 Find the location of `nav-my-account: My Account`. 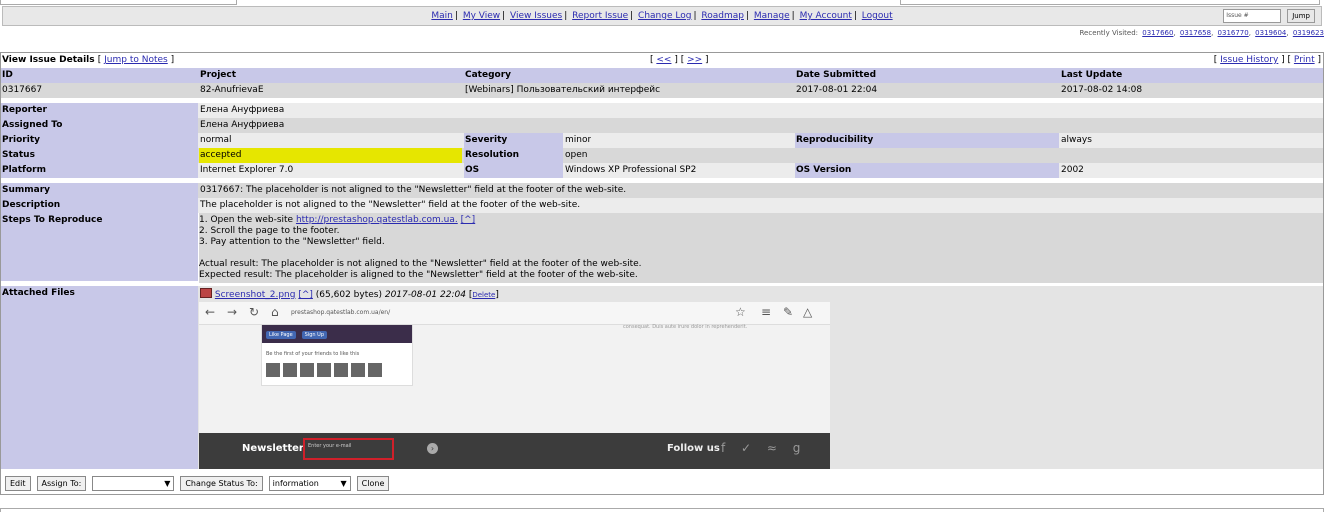

nav-my-account: My Account is located at coordinates (826, 16).